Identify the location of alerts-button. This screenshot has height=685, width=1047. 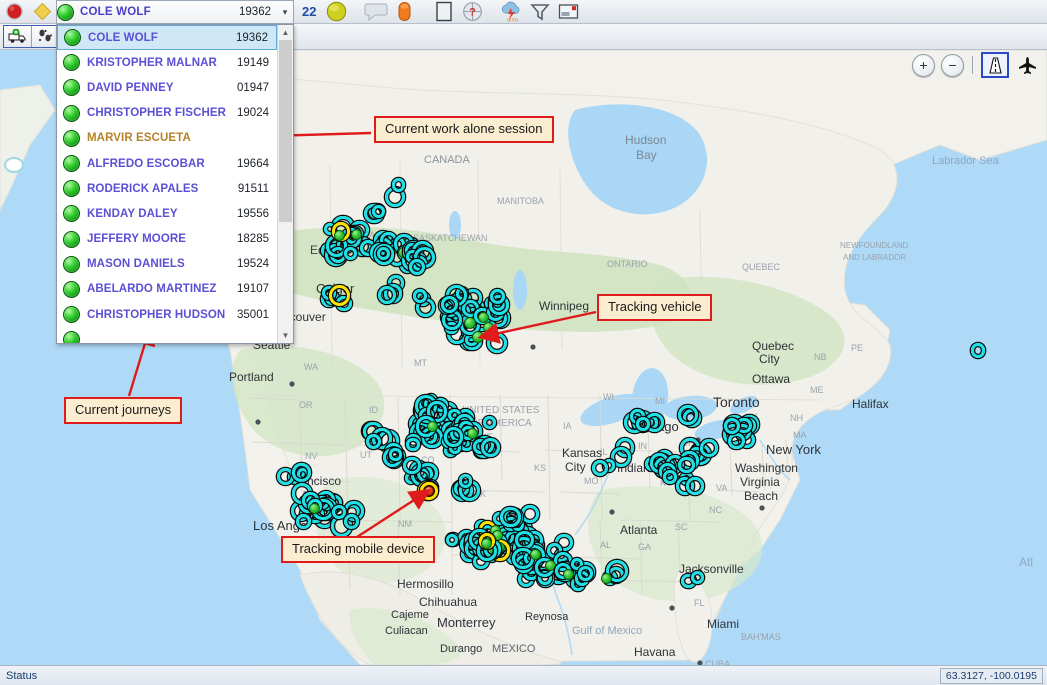
(404, 12).